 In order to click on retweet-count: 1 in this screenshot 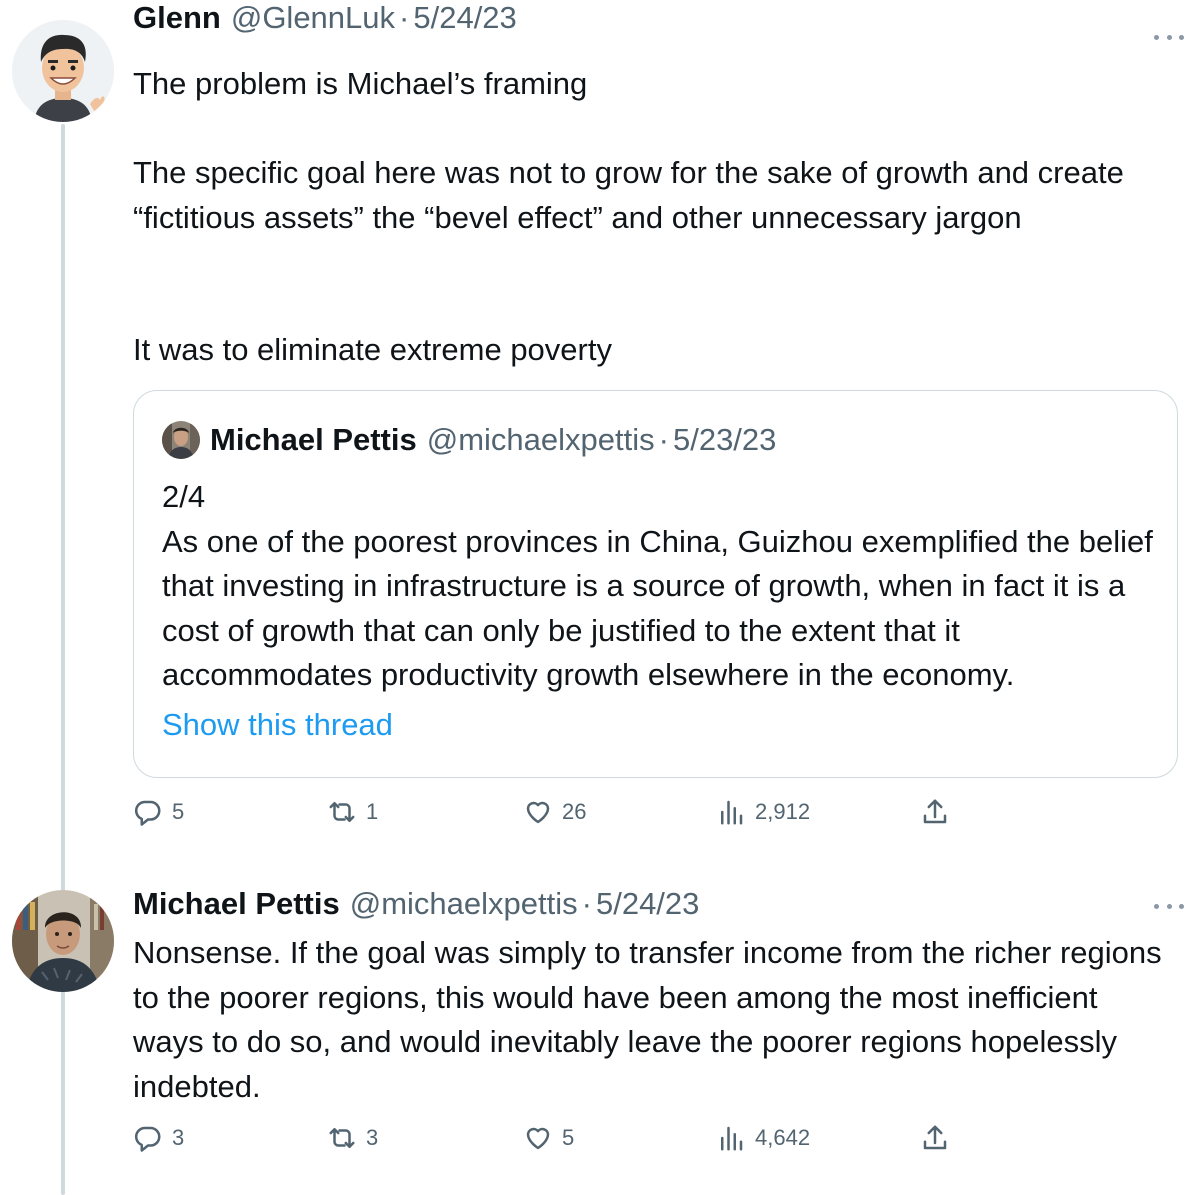, I will do `click(372, 811)`.